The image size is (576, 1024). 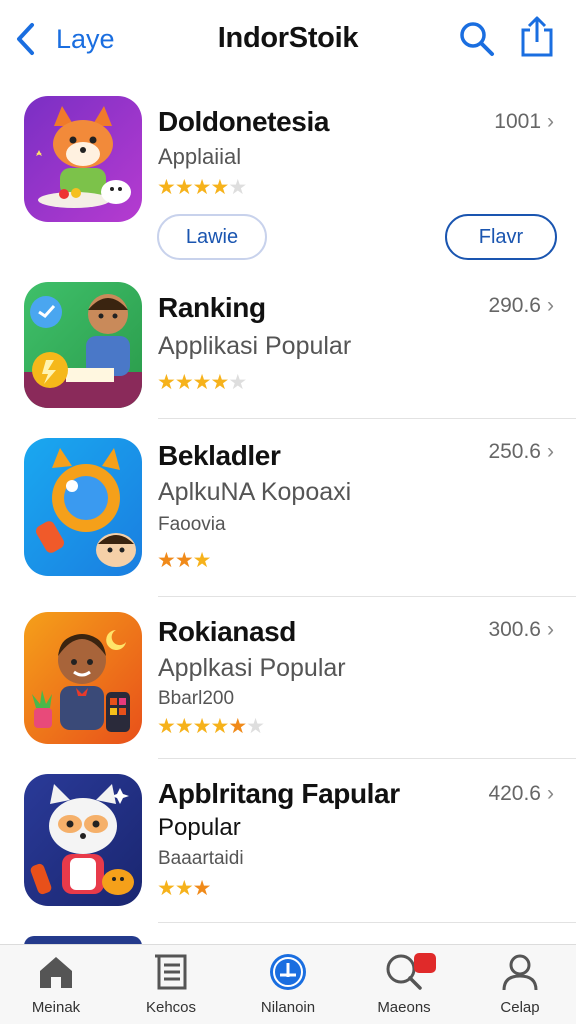 I want to click on app-name: Ranking, so click(x=212, y=307).